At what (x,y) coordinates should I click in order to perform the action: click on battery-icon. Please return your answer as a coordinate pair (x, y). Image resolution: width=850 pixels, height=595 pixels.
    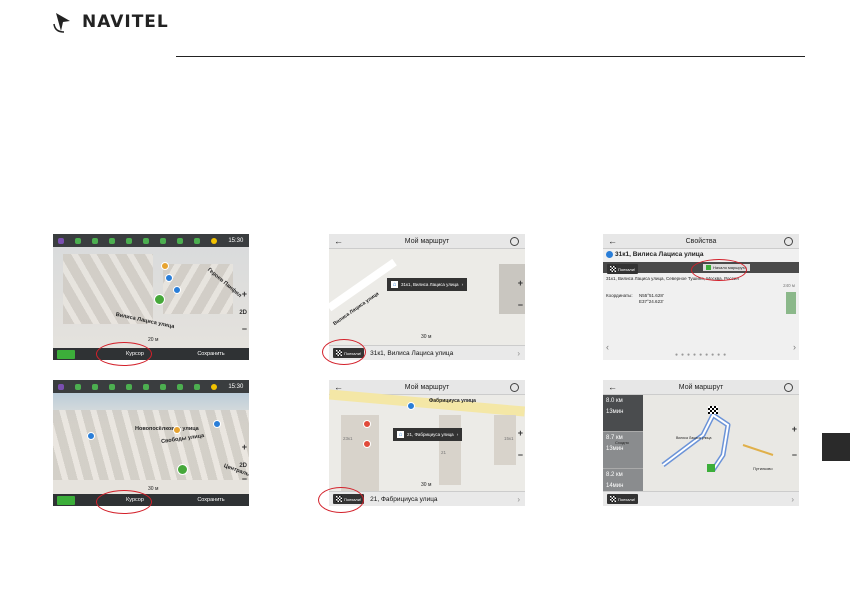
    Looking at the image, I should click on (163, 240).